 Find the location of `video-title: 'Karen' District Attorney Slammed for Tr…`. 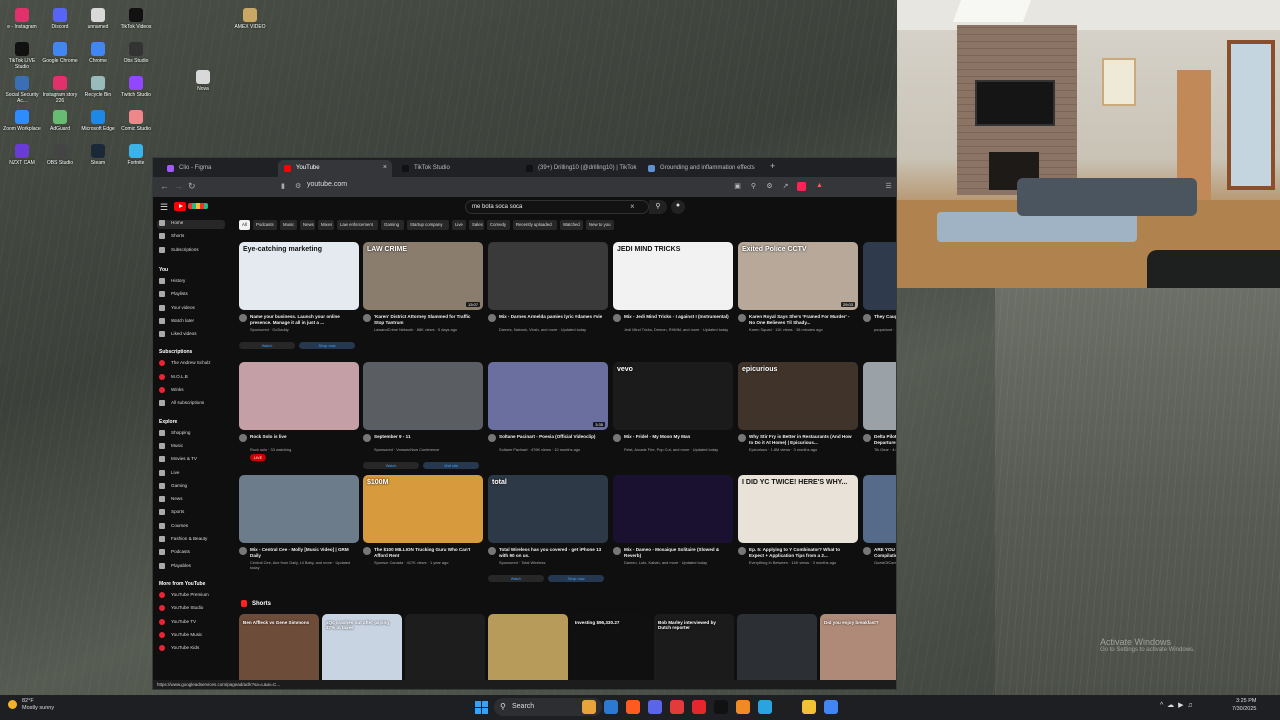

video-title: 'Karen' District Attorney Slammed for Tr… is located at coordinates (427, 319).